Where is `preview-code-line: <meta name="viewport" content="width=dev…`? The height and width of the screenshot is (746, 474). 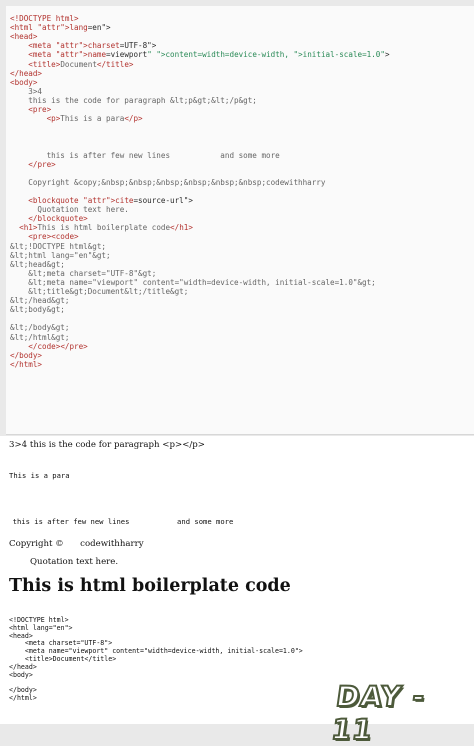
preview-code-line: <meta name="viewport" content="width=dev… is located at coordinates (156, 651).